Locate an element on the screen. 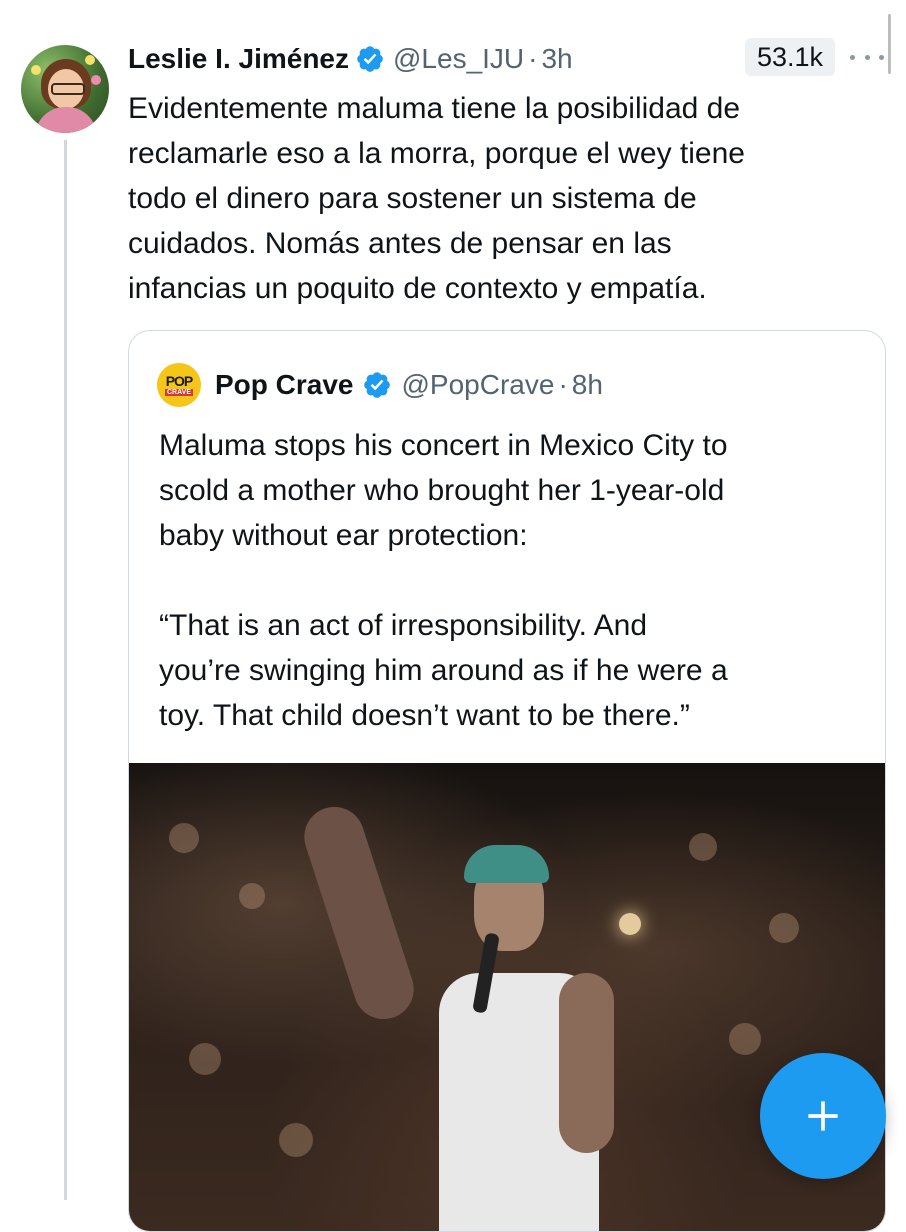  avatar-glasses is located at coordinates (68, 89).